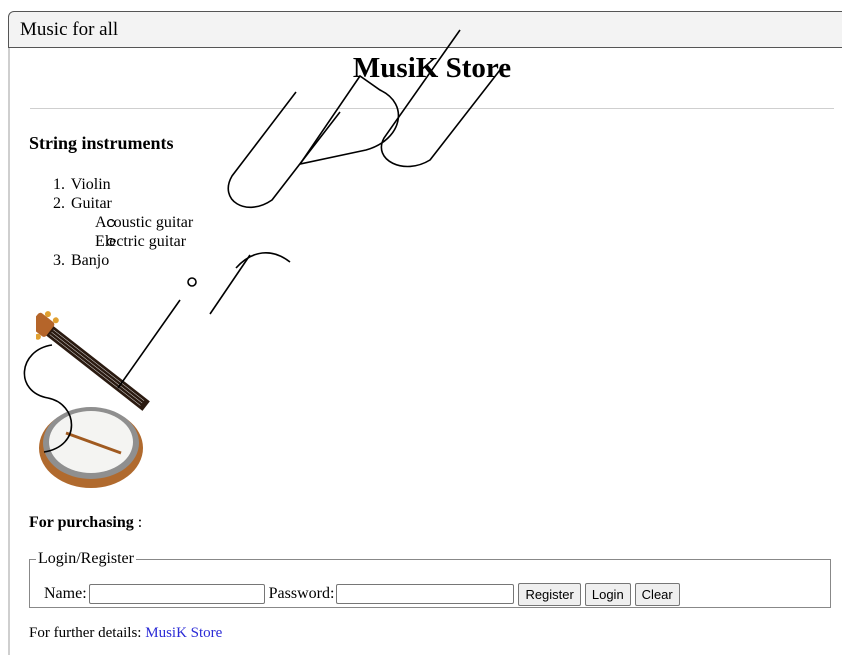 Image resolution: width=842 pixels, height=655 pixels. I want to click on sublist-item-acoustic: Acoustic guitar, so click(136, 222).